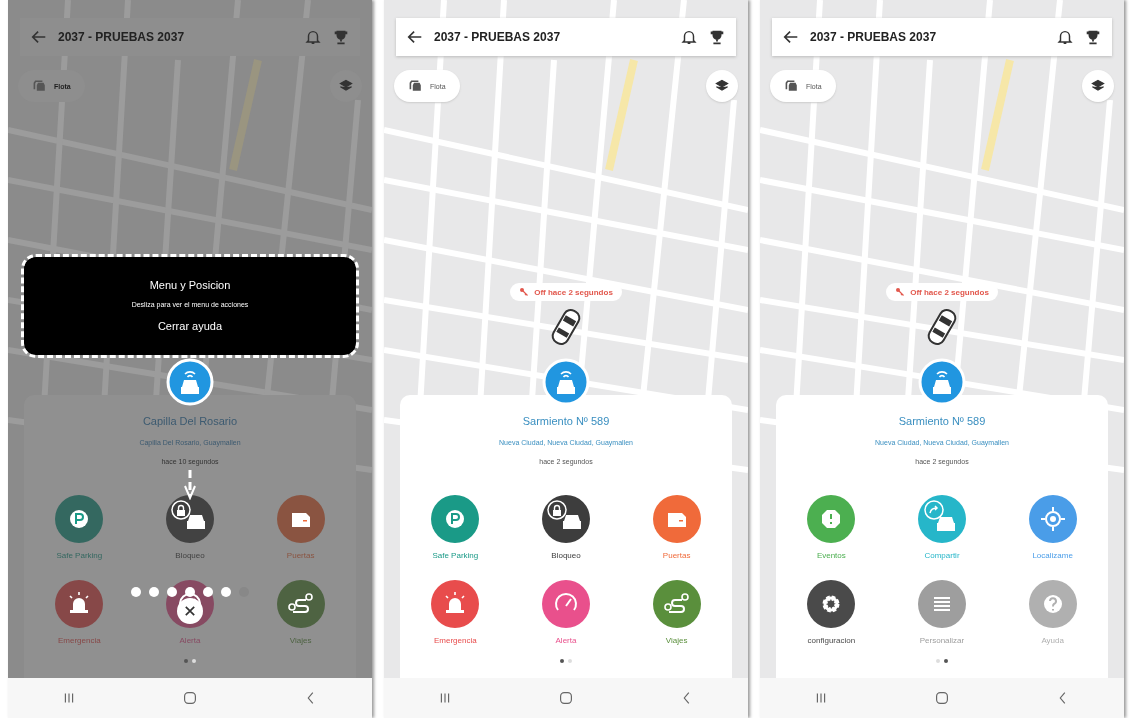 This screenshot has width=1132, height=718. Describe the element at coordinates (566, 612) in the screenshot. I see `action-button: Alerta` at that location.